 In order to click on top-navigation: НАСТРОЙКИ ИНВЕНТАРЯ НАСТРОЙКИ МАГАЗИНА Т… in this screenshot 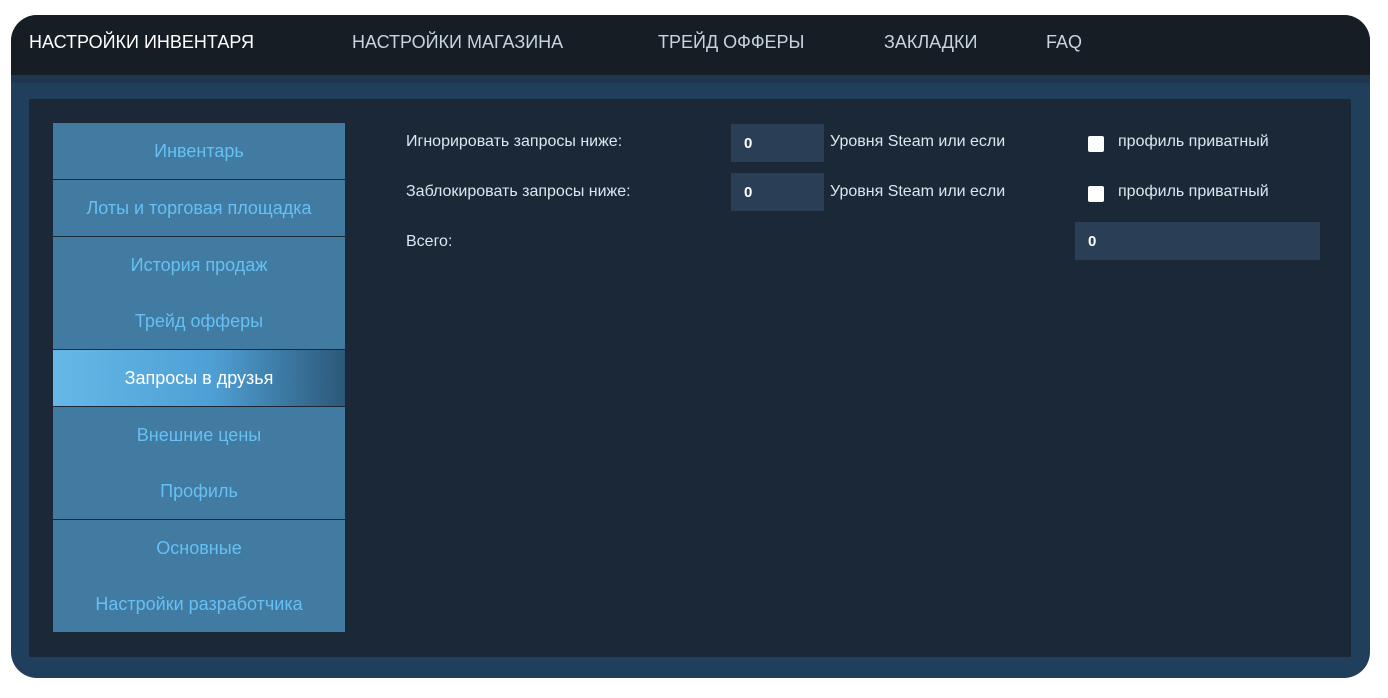, I will do `click(690, 45)`.